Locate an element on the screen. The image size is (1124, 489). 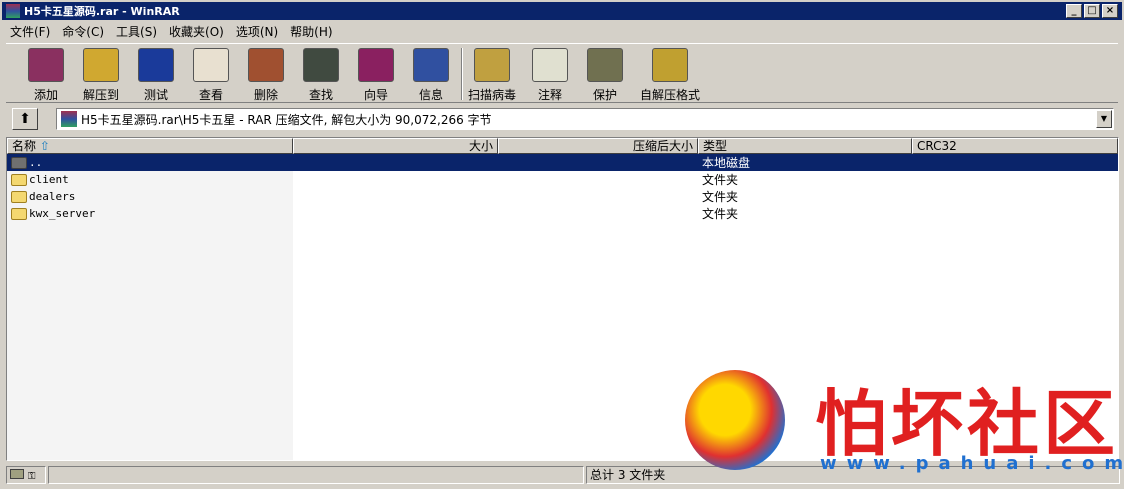
rar-file-icon is located at coordinates (69, 119).